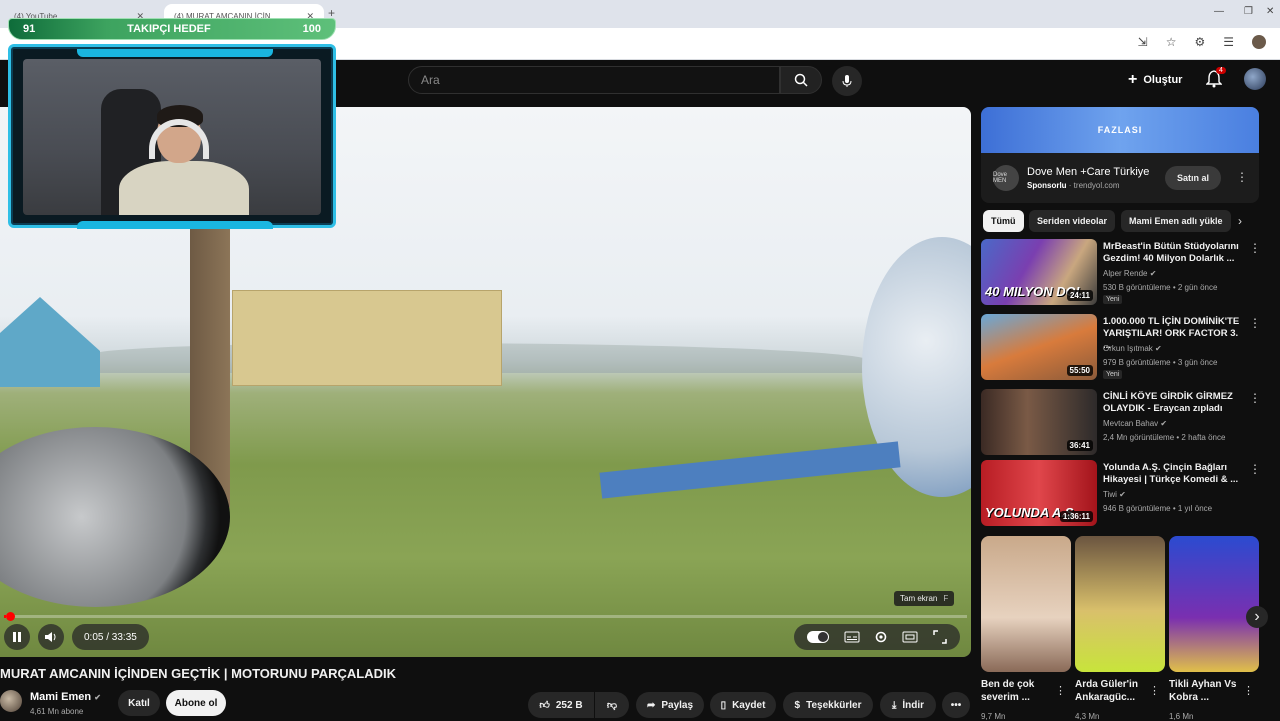 This screenshot has width=1280, height=721. What do you see at coordinates (910, 637) in the screenshot?
I see `theater-mode-icon` at bounding box center [910, 637].